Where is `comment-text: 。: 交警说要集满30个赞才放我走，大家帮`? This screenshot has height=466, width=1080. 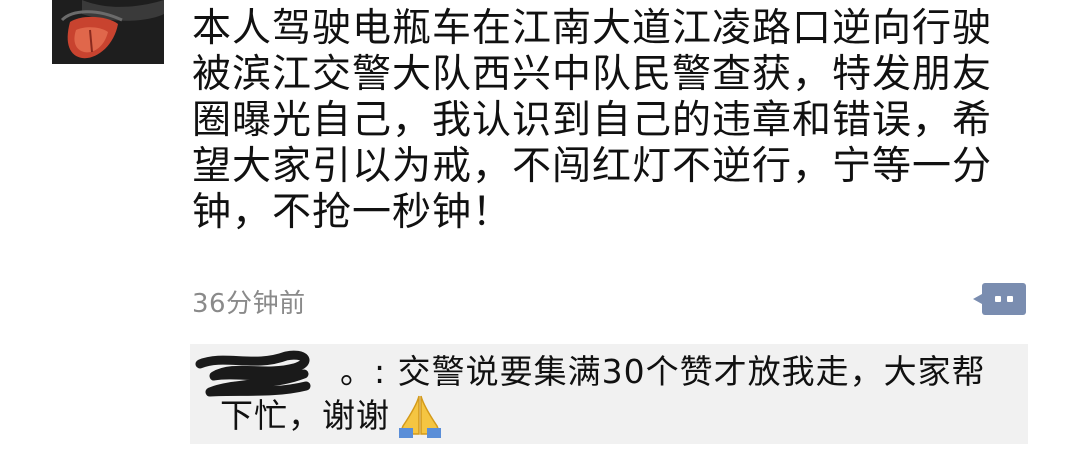 comment-text: 。: 交警说要集满30个赞才放我走，大家帮 is located at coordinates (663, 371).